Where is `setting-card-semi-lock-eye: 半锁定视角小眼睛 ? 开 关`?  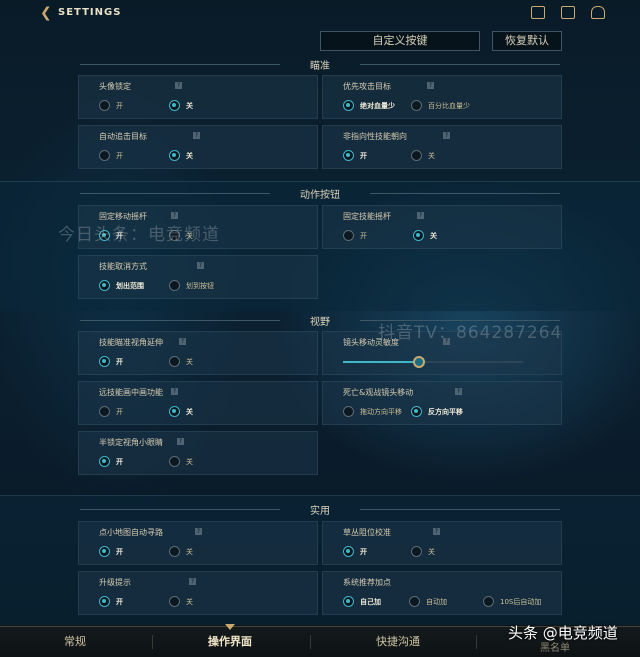 setting-card-semi-lock-eye: 半锁定视角小眼睛 ? 开 关 is located at coordinates (198, 453).